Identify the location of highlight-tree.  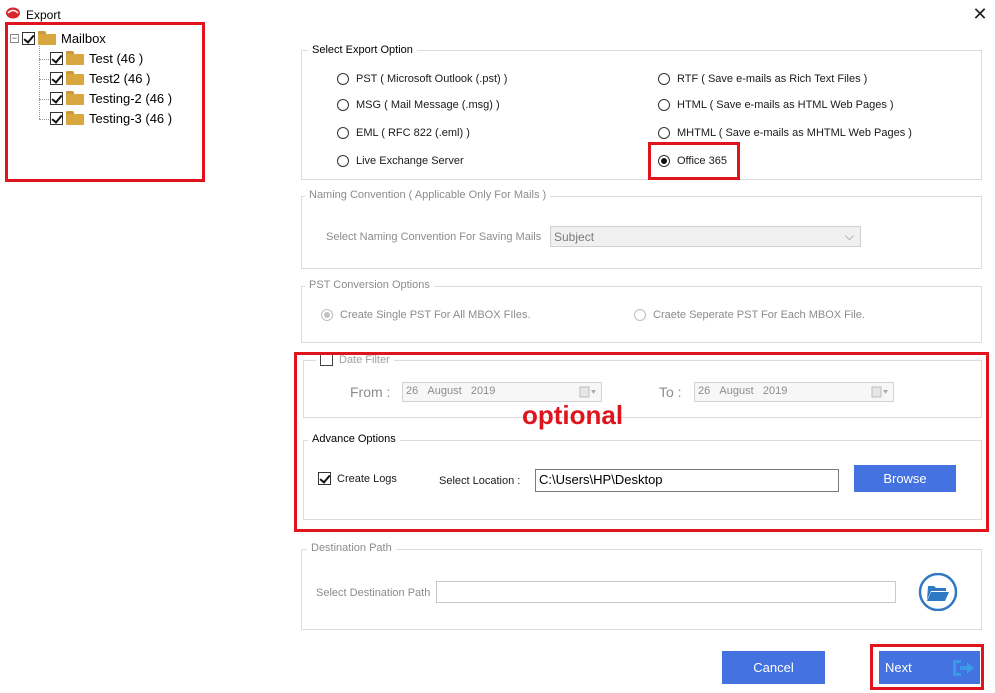
(105, 102).